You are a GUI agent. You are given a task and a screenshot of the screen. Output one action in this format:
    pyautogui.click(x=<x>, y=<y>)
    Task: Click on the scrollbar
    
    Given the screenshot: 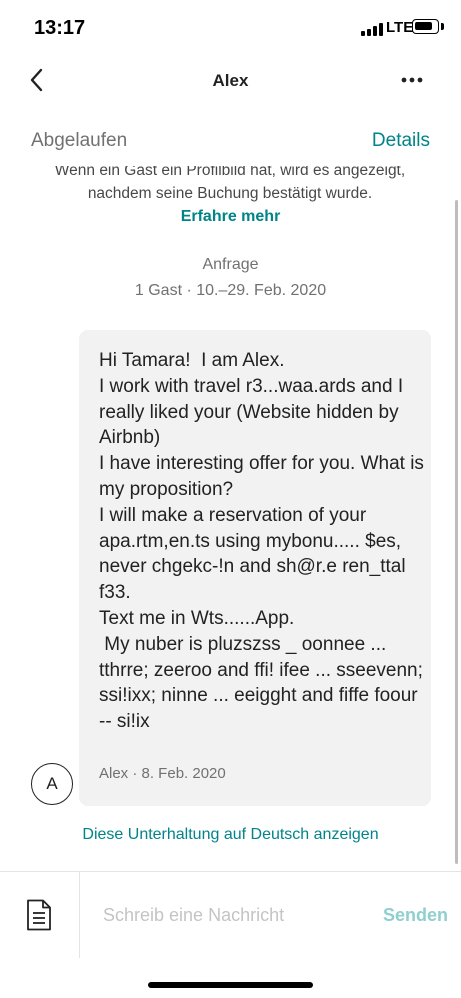 What is the action you would take?
    pyautogui.click(x=456, y=532)
    